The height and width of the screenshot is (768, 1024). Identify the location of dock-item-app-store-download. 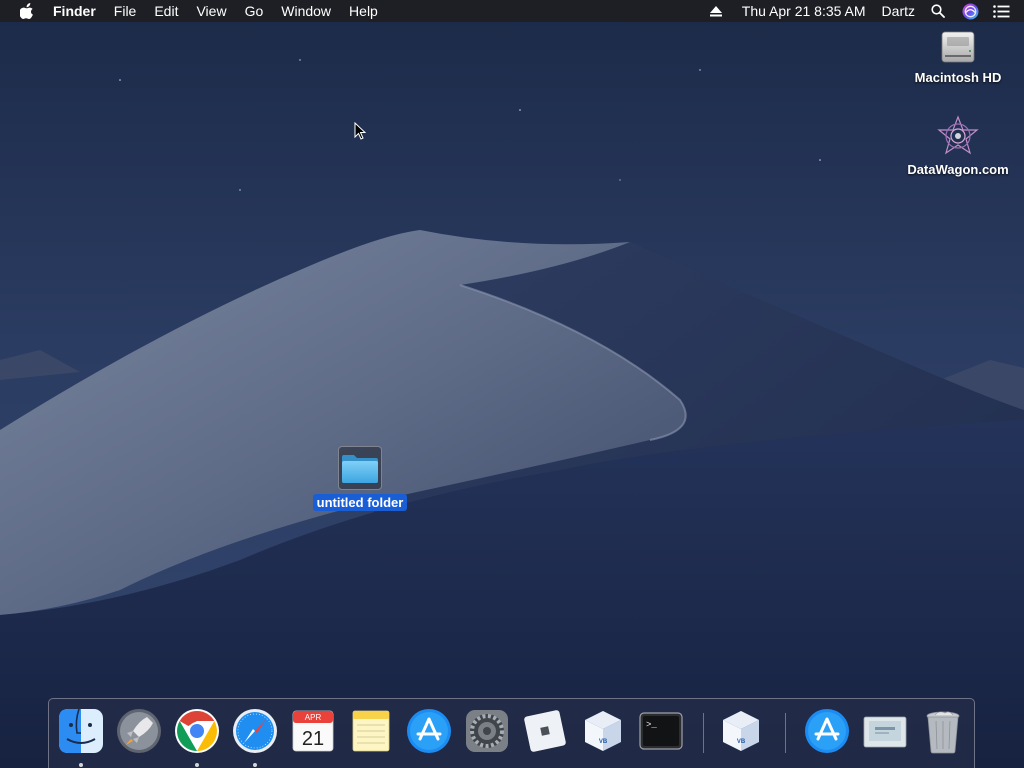
(827, 731).